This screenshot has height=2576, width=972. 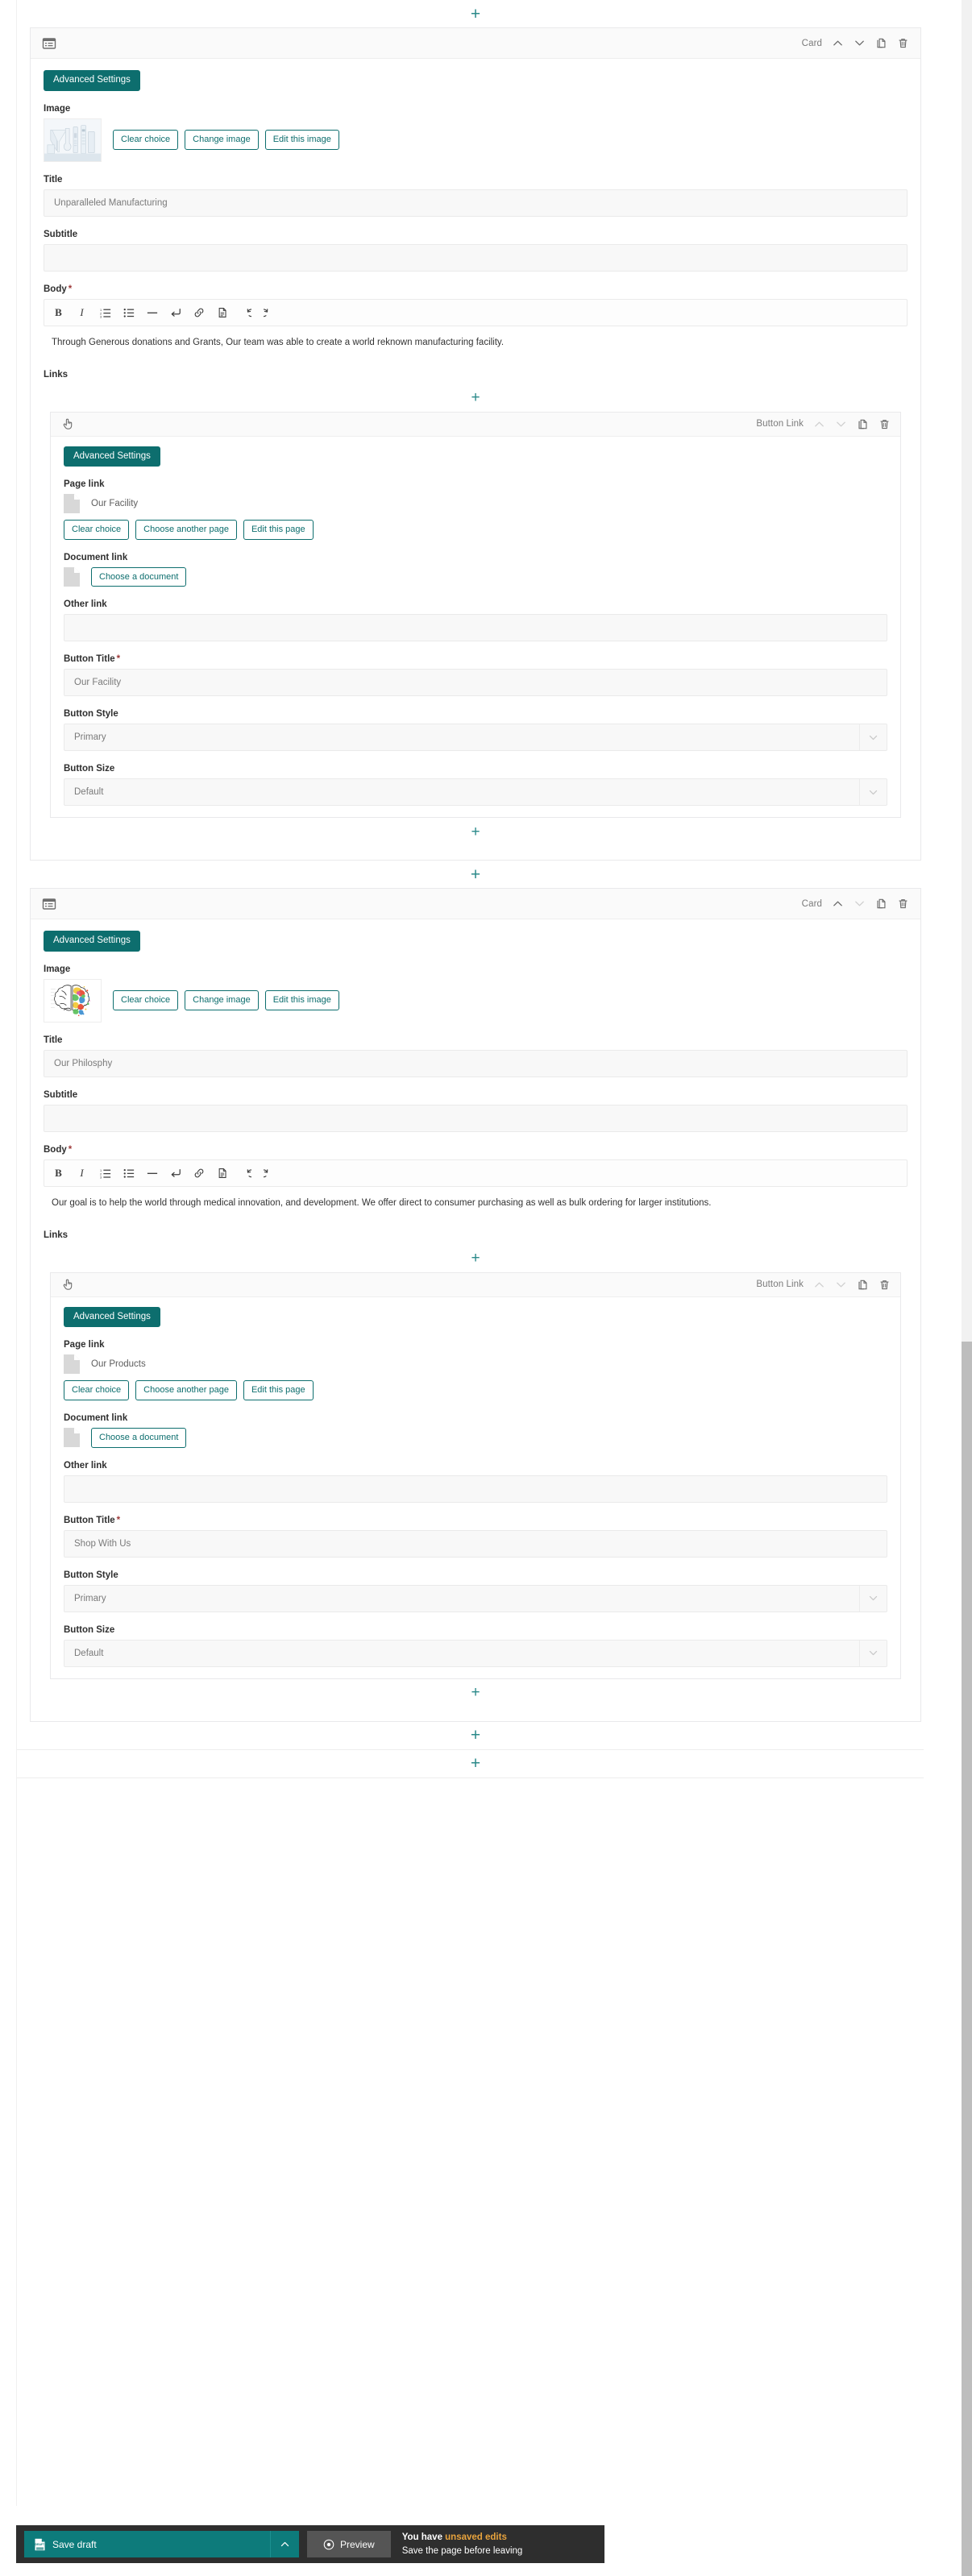 I want to click on chevron-down-icon, so click(x=873, y=737).